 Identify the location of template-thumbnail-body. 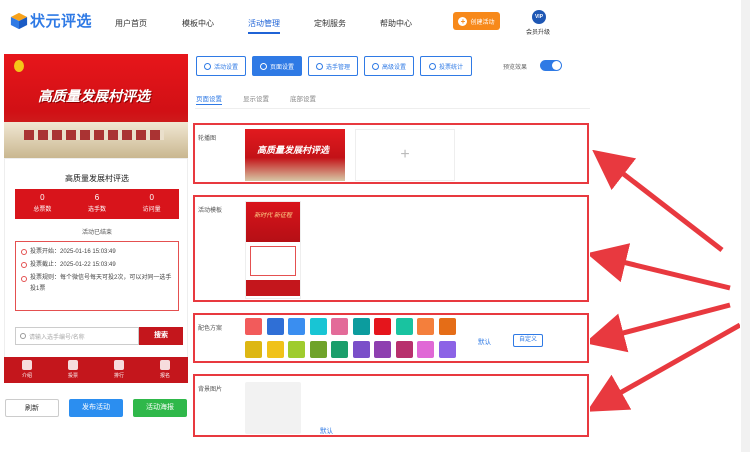
(273, 261).